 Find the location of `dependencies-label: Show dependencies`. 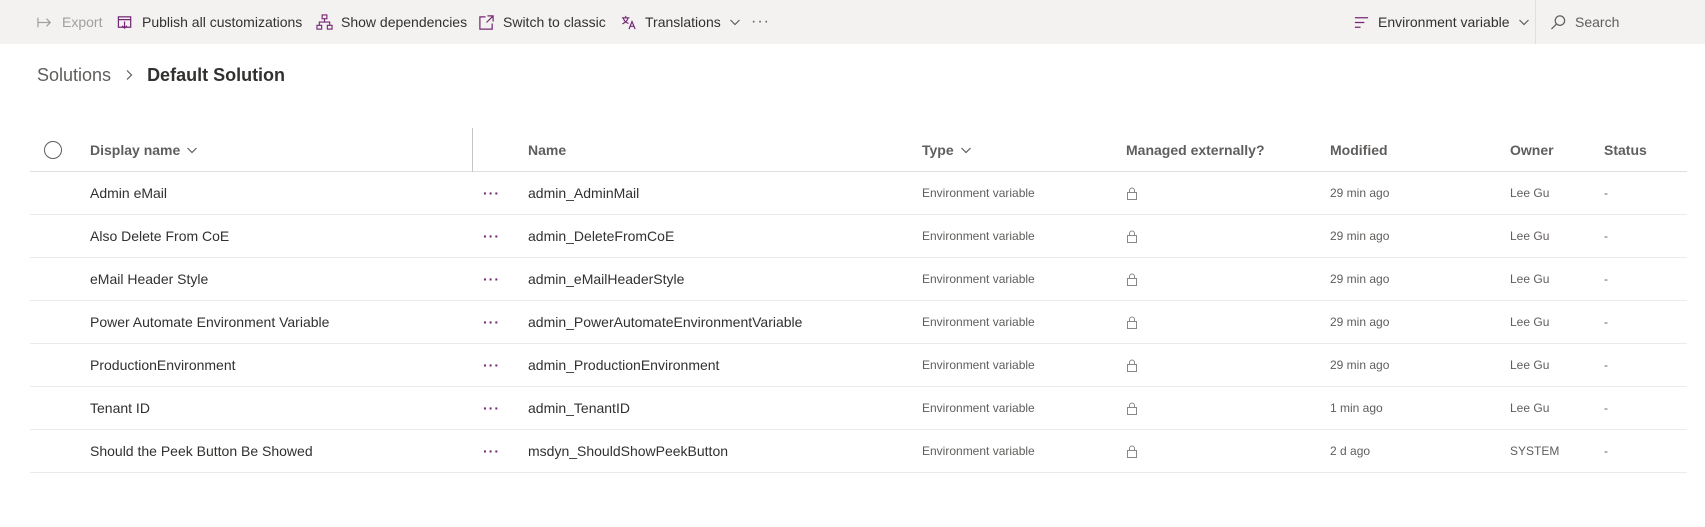

dependencies-label: Show dependencies is located at coordinates (404, 22).